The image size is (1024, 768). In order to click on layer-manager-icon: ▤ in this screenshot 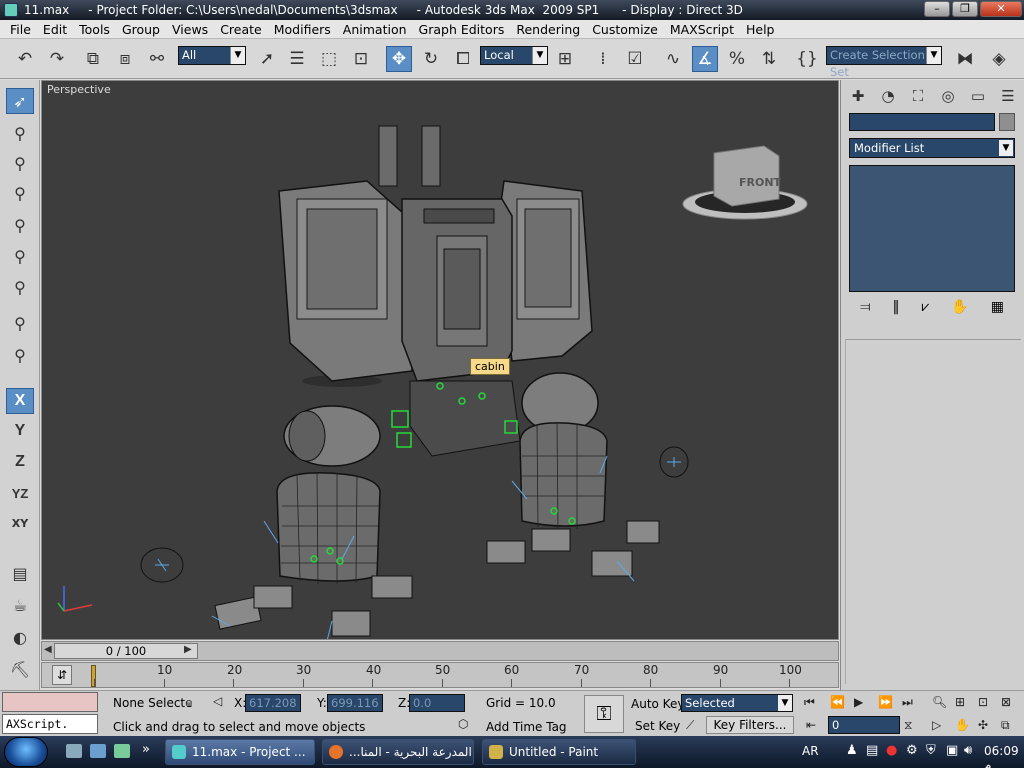, I will do `click(20, 573)`.